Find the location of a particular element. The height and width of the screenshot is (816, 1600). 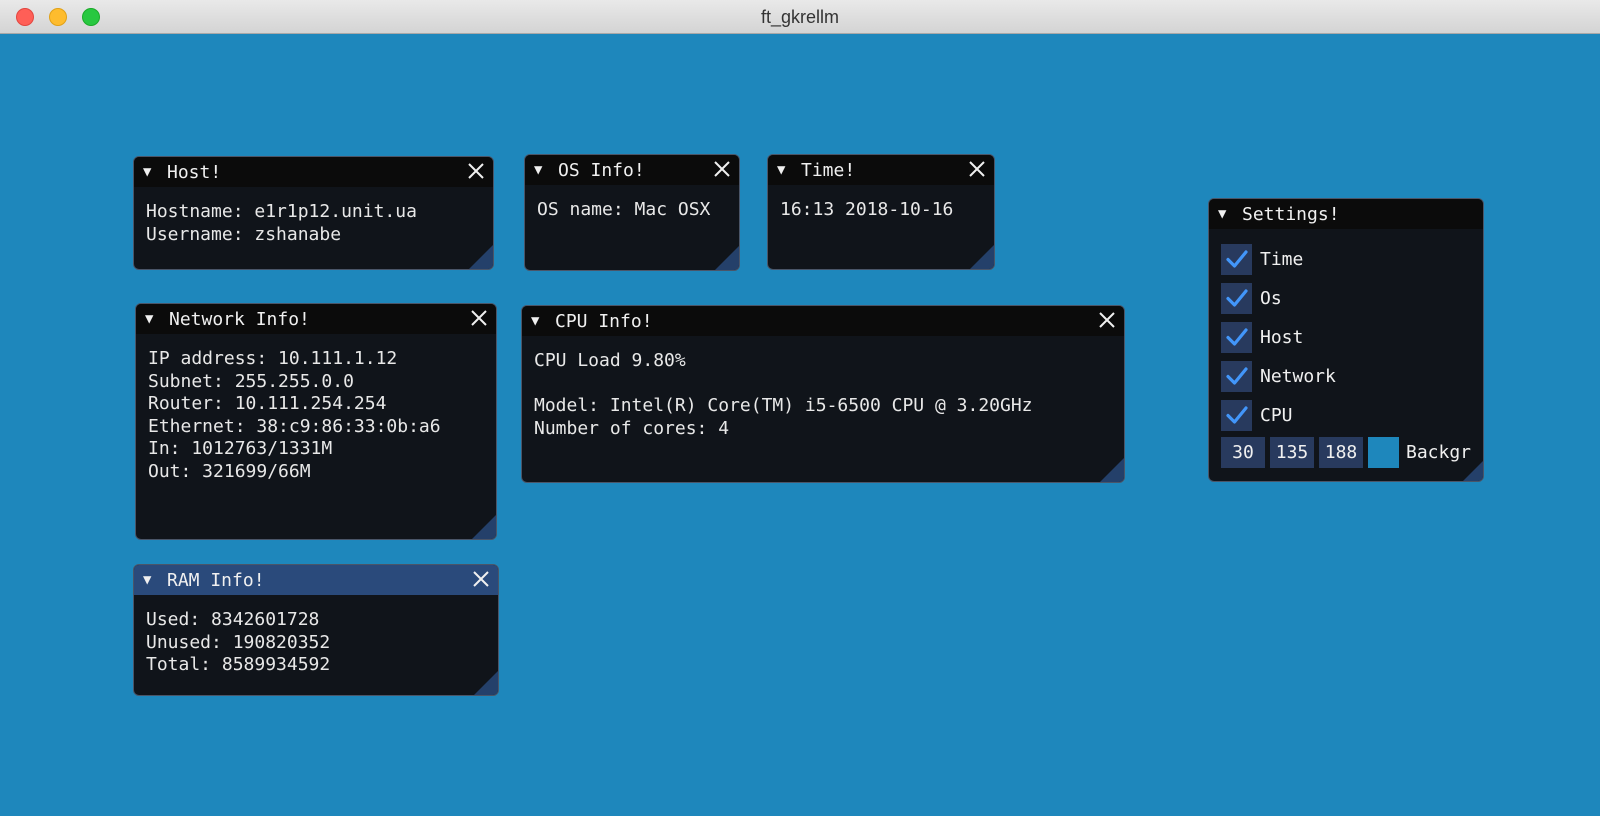

network-line: Subnet: 255.255.0.0 is located at coordinates (251, 381).